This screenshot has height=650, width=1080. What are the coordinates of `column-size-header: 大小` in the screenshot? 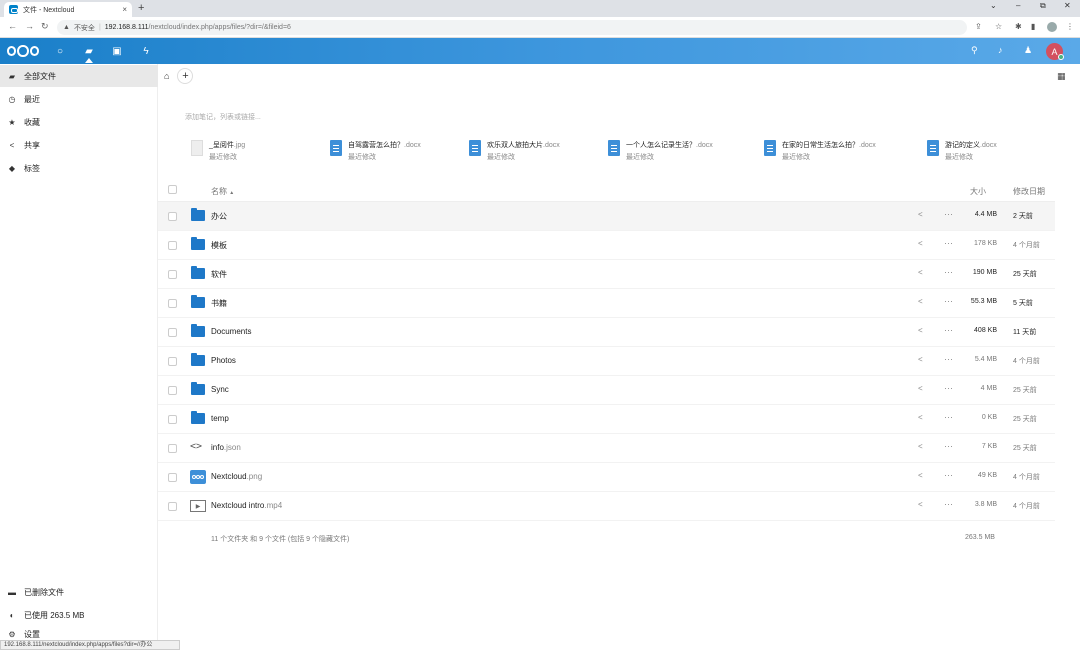 It's located at (978, 191).